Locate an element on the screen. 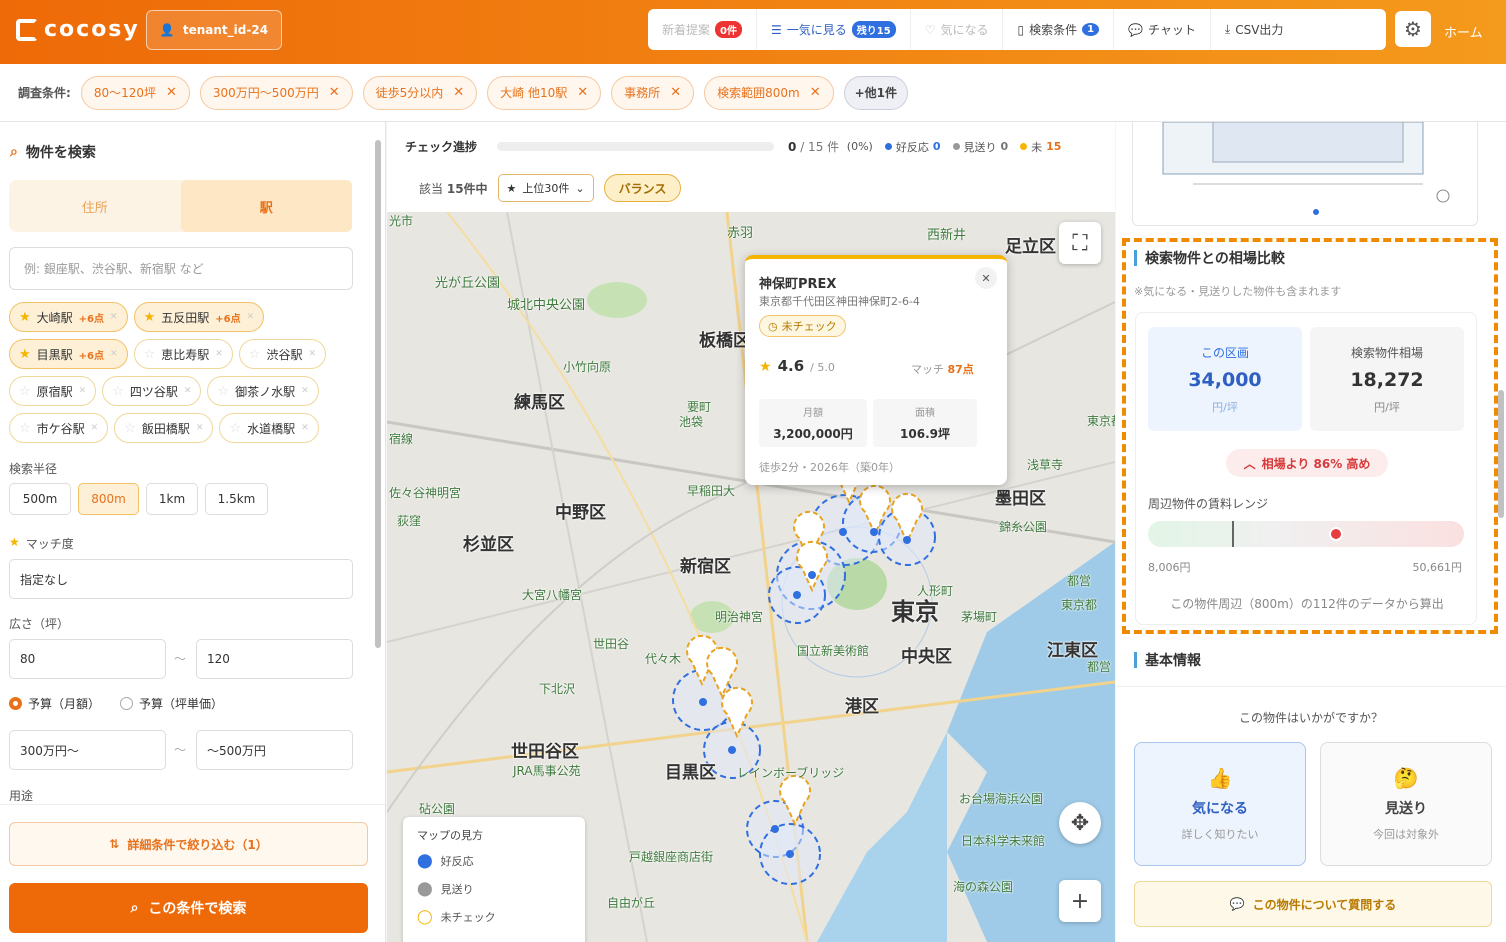  search-button: ⌕ この条件で検索 is located at coordinates (188, 908).